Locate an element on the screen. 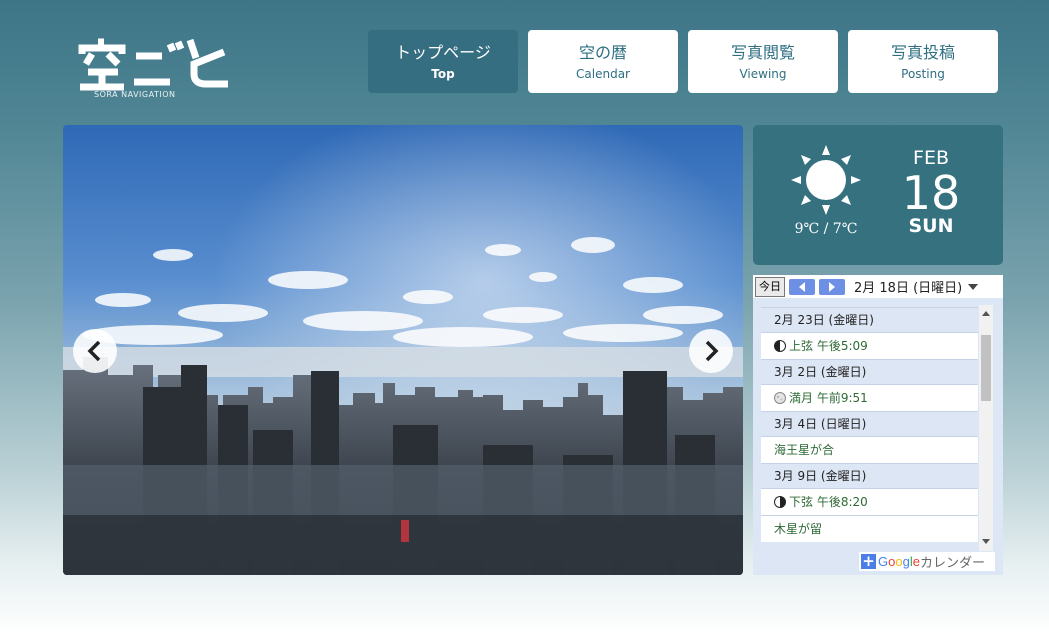 The image size is (1049, 635). agenda-event: 下弦 午後8:20 is located at coordinates (869, 501).